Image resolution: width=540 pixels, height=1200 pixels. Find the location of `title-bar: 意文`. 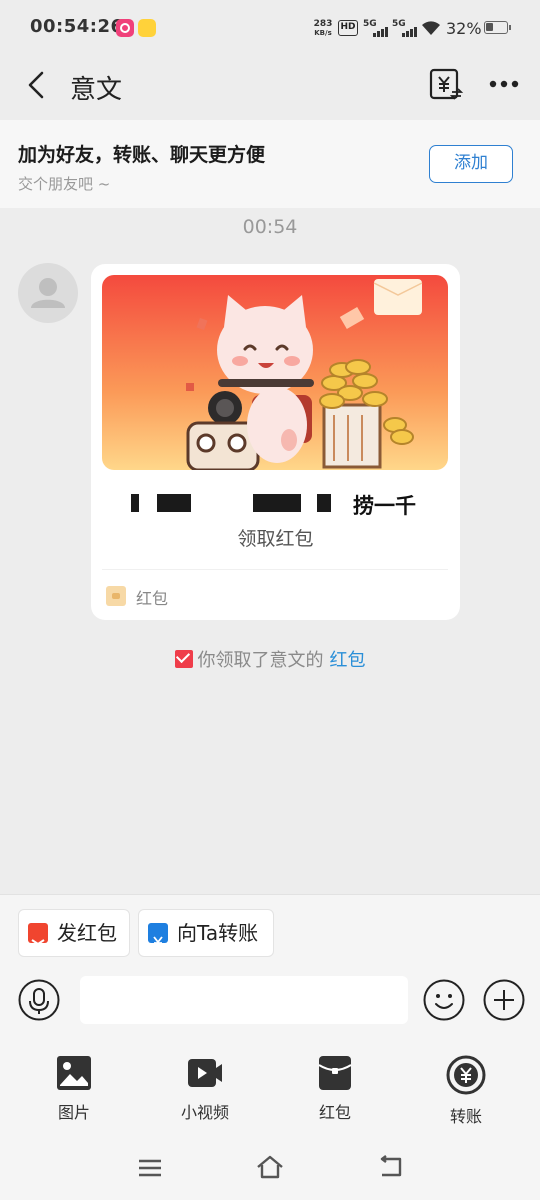

title-bar: 意文 is located at coordinates (270, 88).